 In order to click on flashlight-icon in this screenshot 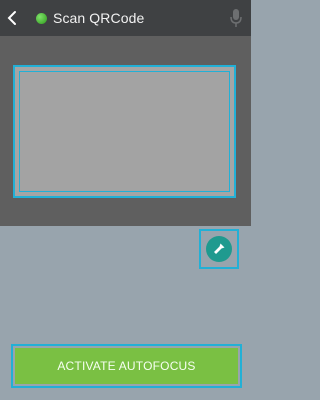, I will do `click(219, 248)`.